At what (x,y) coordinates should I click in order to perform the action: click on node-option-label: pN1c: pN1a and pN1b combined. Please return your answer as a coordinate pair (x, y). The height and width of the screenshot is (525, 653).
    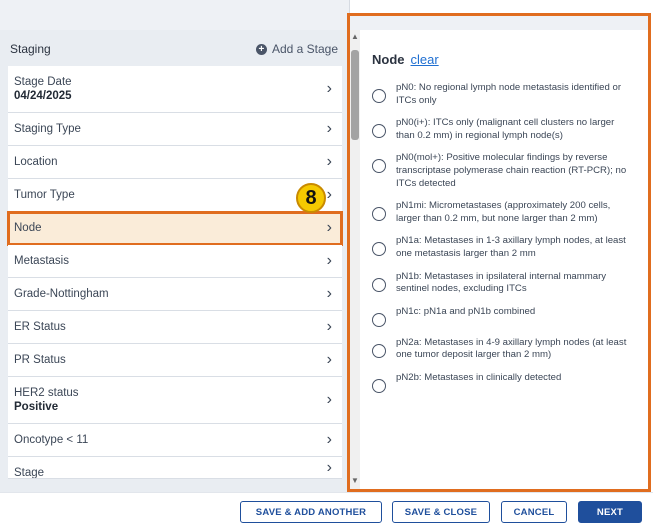
    Looking at the image, I should click on (466, 311).